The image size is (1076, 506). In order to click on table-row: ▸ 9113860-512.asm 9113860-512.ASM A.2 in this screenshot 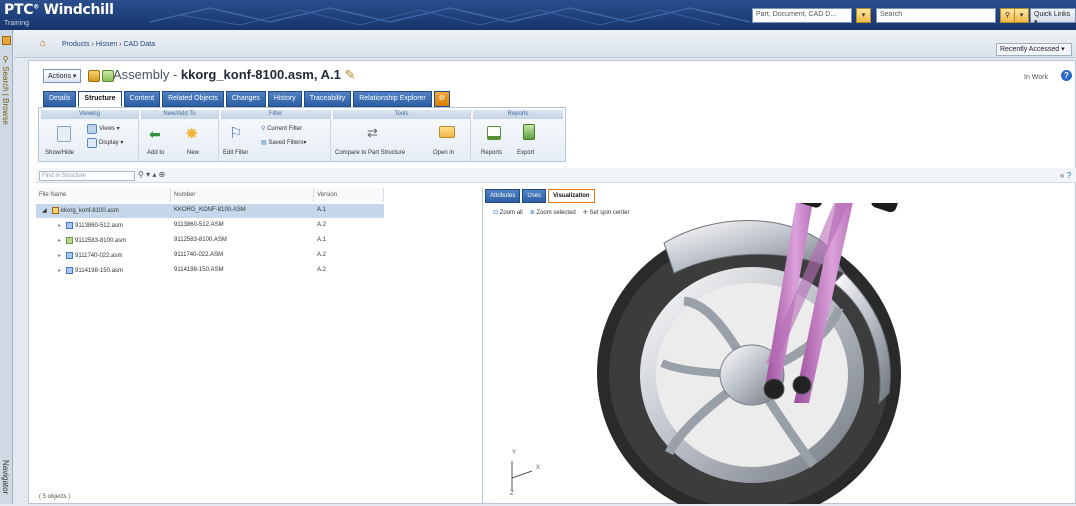, I will do `click(210, 226)`.